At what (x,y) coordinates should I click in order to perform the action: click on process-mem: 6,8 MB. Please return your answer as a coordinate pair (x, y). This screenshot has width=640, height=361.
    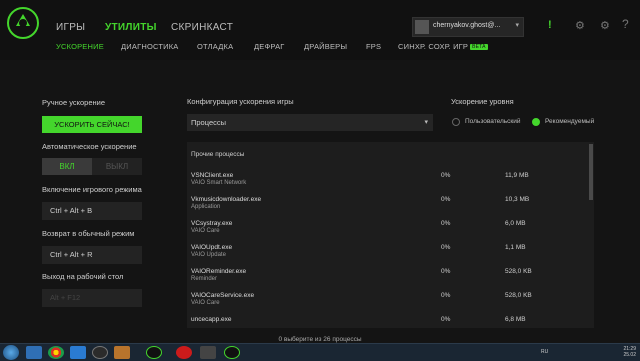
    Looking at the image, I should click on (515, 319).